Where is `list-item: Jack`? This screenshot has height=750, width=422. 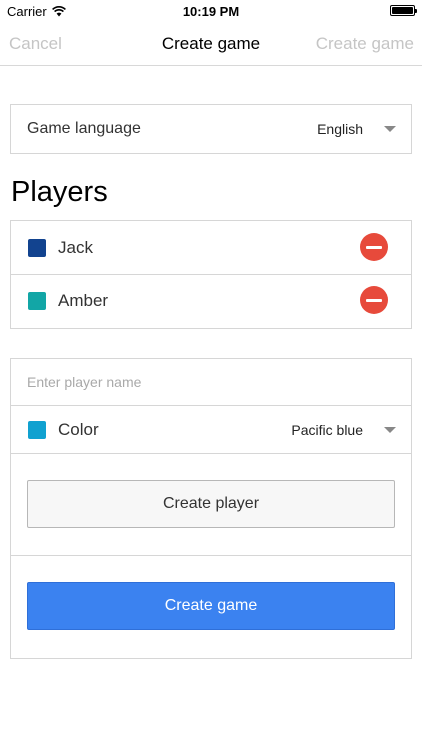
list-item: Jack is located at coordinates (211, 248).